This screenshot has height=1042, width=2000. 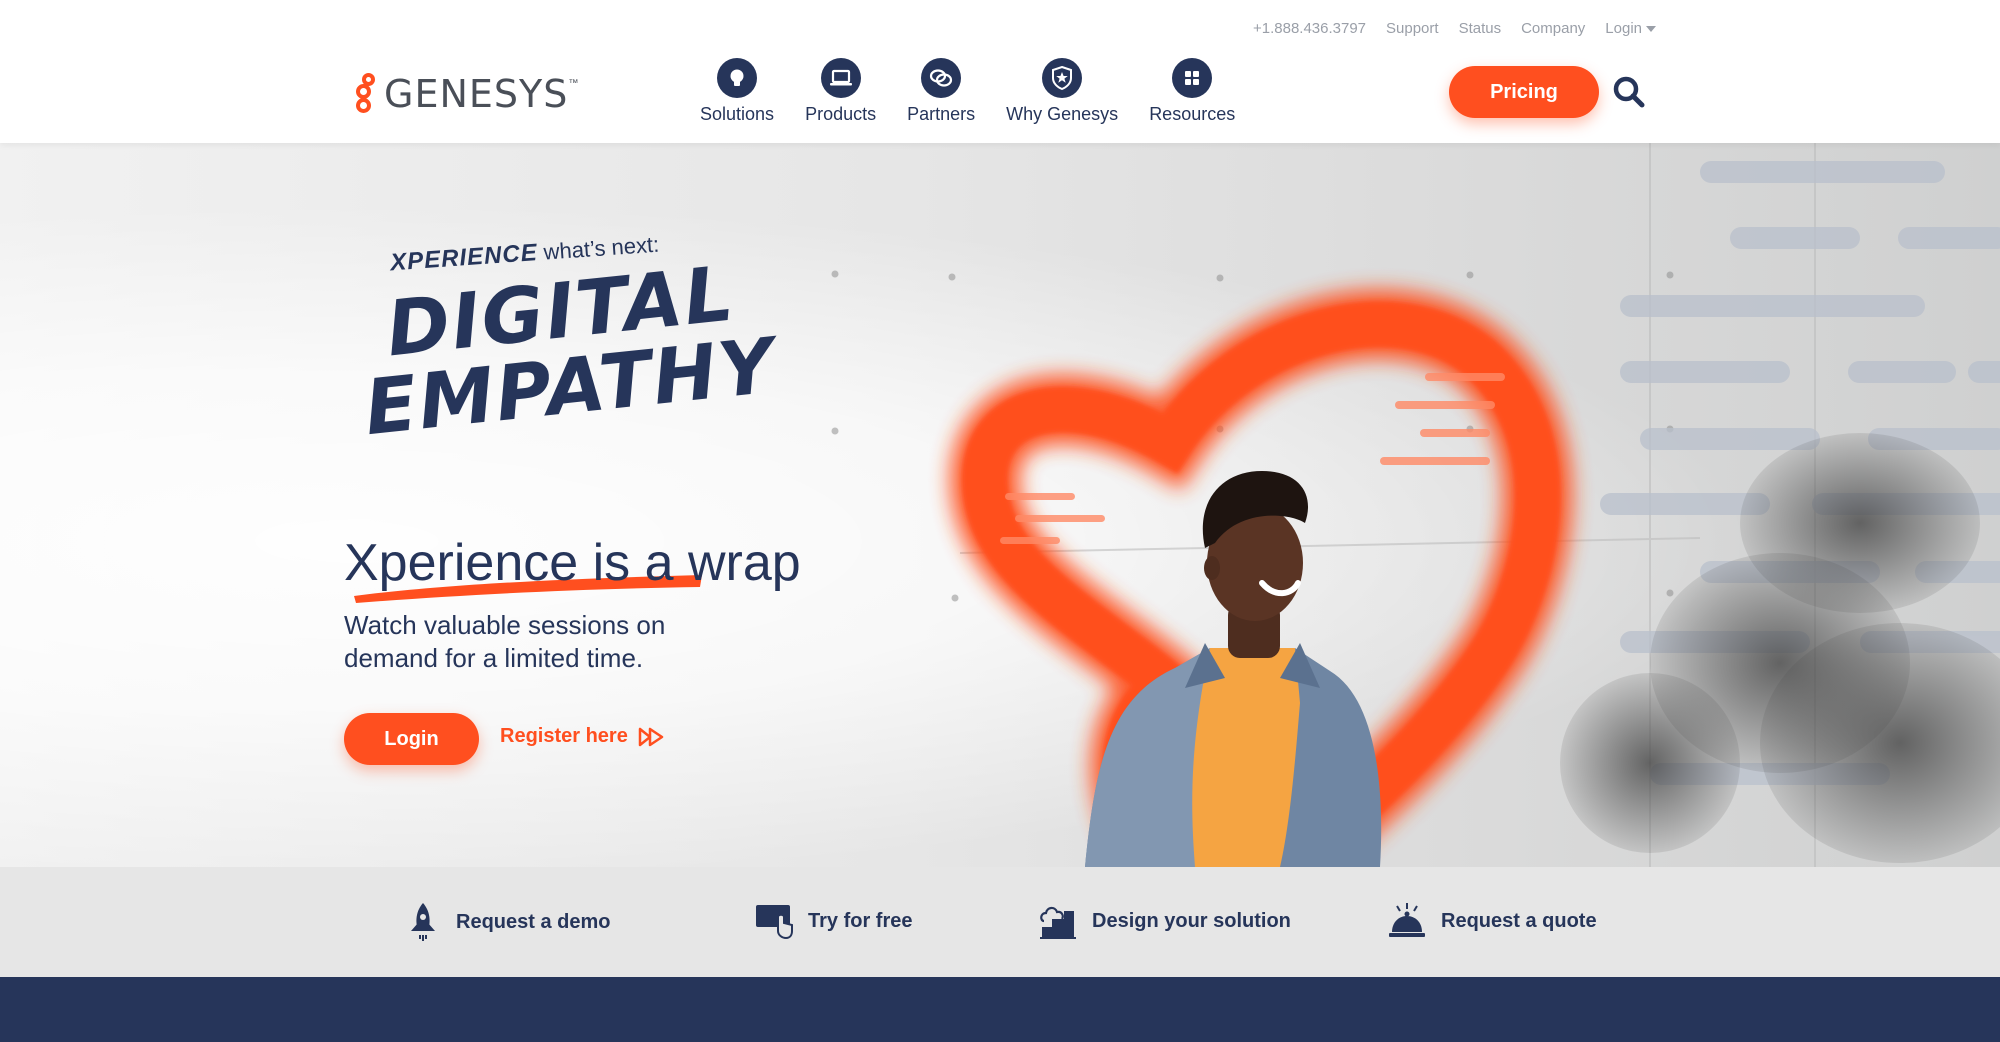 I want to click on nav-solutions: Solutions, so click(x=737, y=91).